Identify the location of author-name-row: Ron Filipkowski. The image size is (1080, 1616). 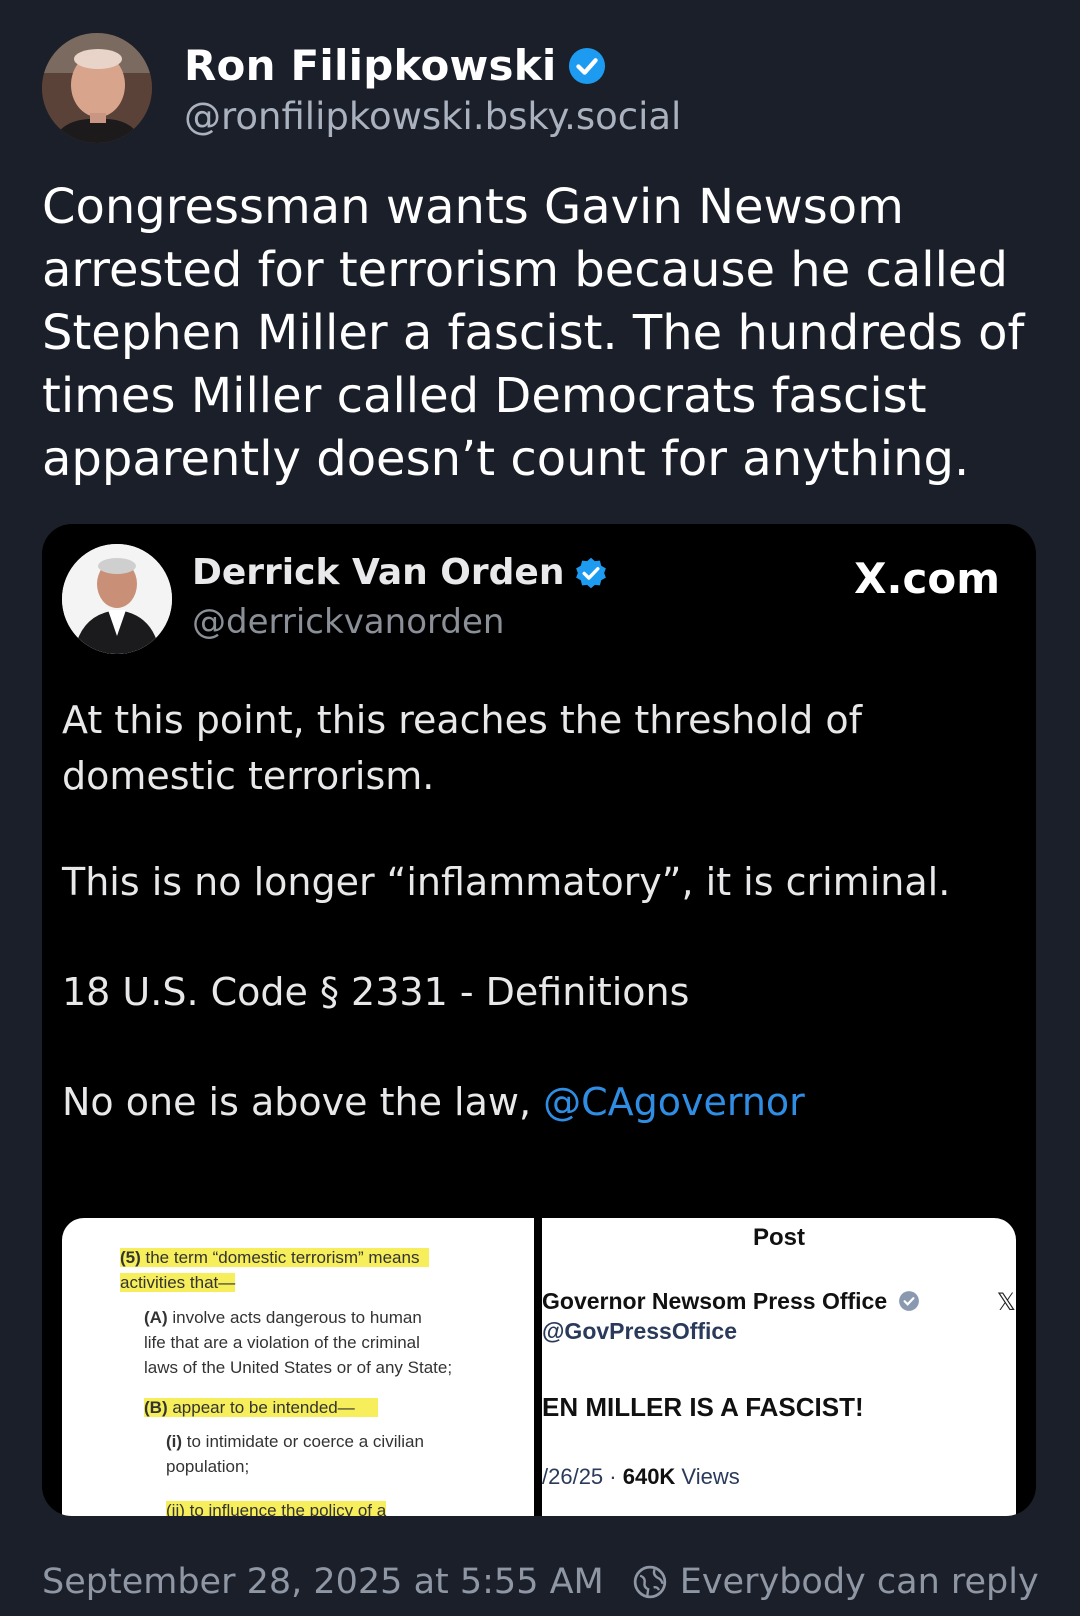
(395, 65).